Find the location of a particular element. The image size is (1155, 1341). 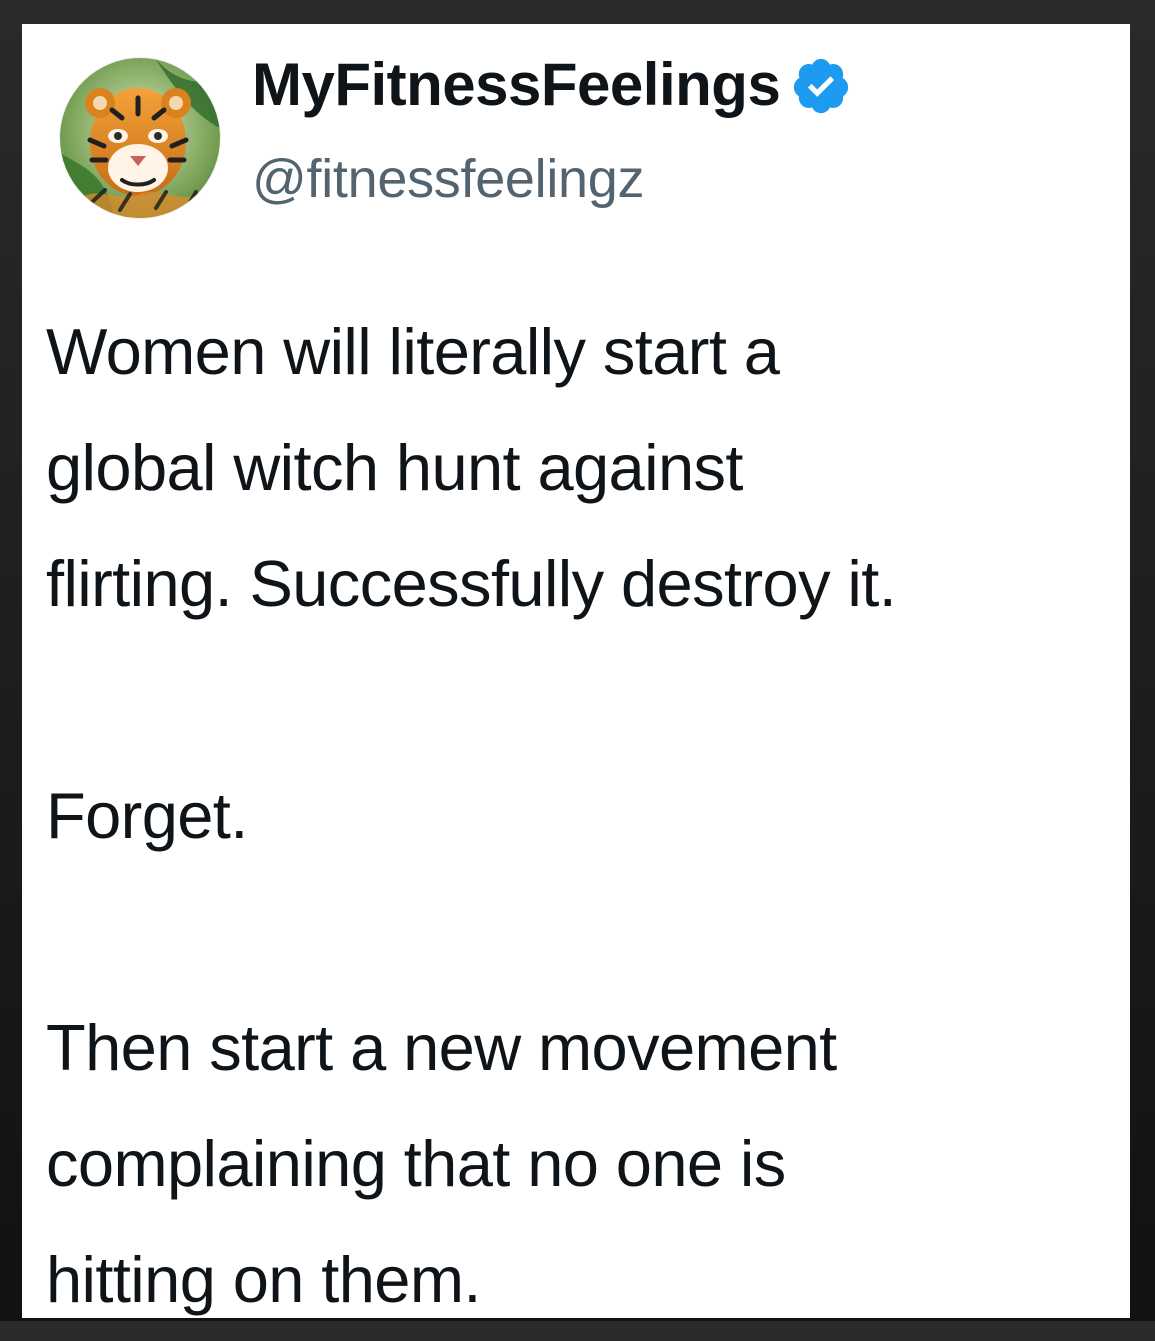

verified-badge-icon is located at coordinates (821, 86).